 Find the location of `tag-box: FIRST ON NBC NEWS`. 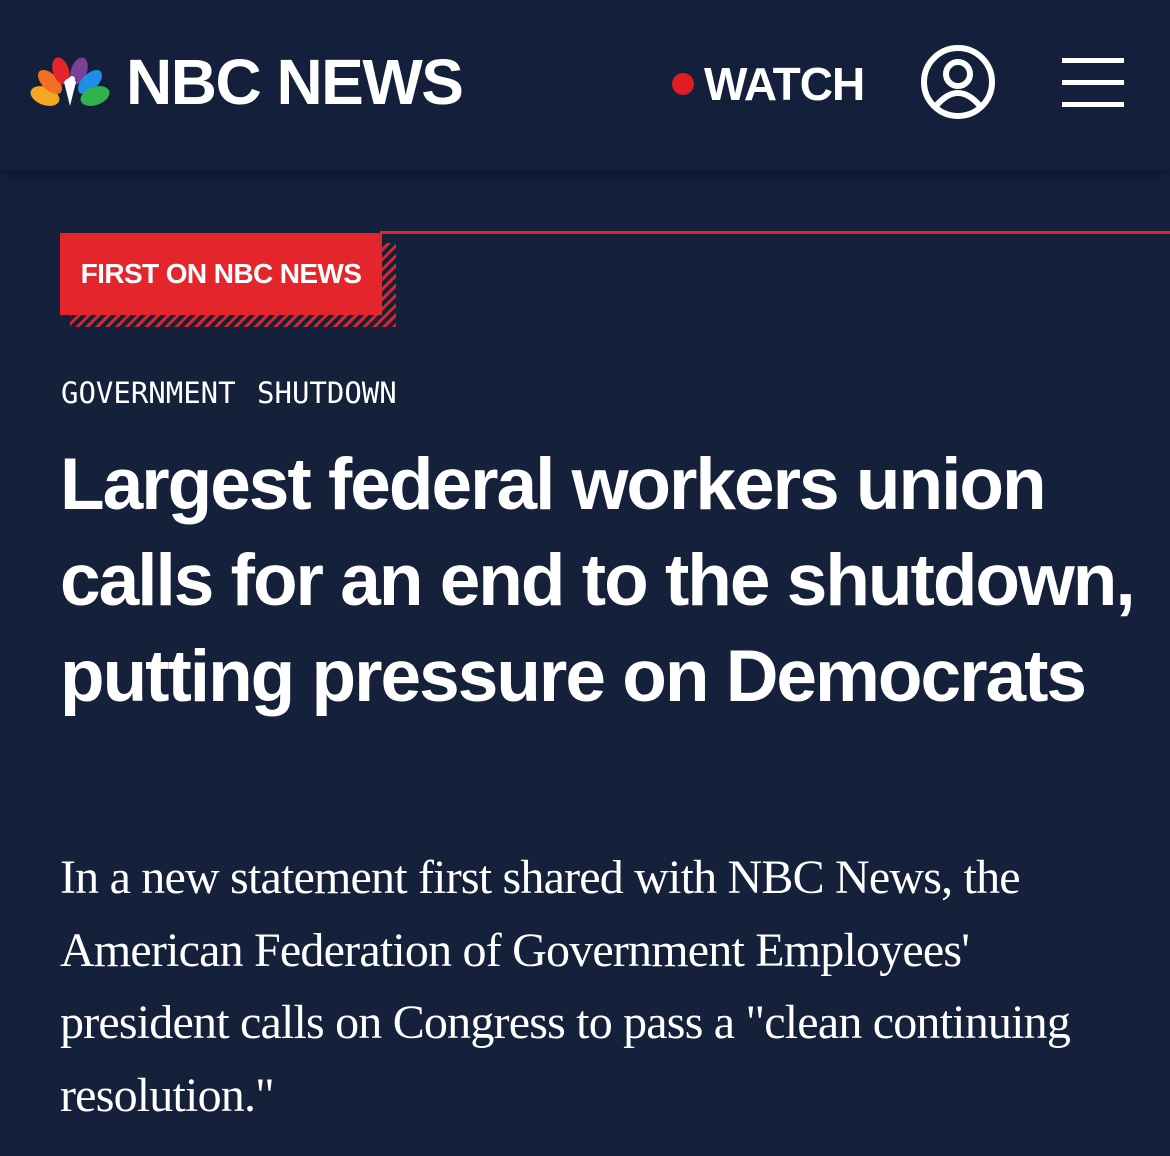

tag-box: FIRST ON NBC NEWS is located at coordinates (221, 274).